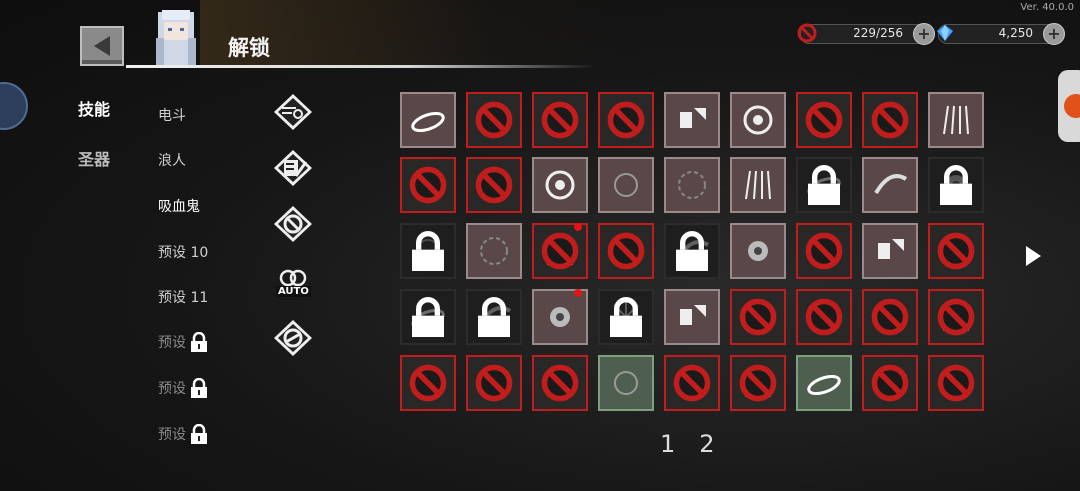 This screenshot has height=491, width=1080. What do you see at coordinates (179, 206) in the screenshot?
I see `preset-item: 吸血鬼` at bounding box center [179, 206].